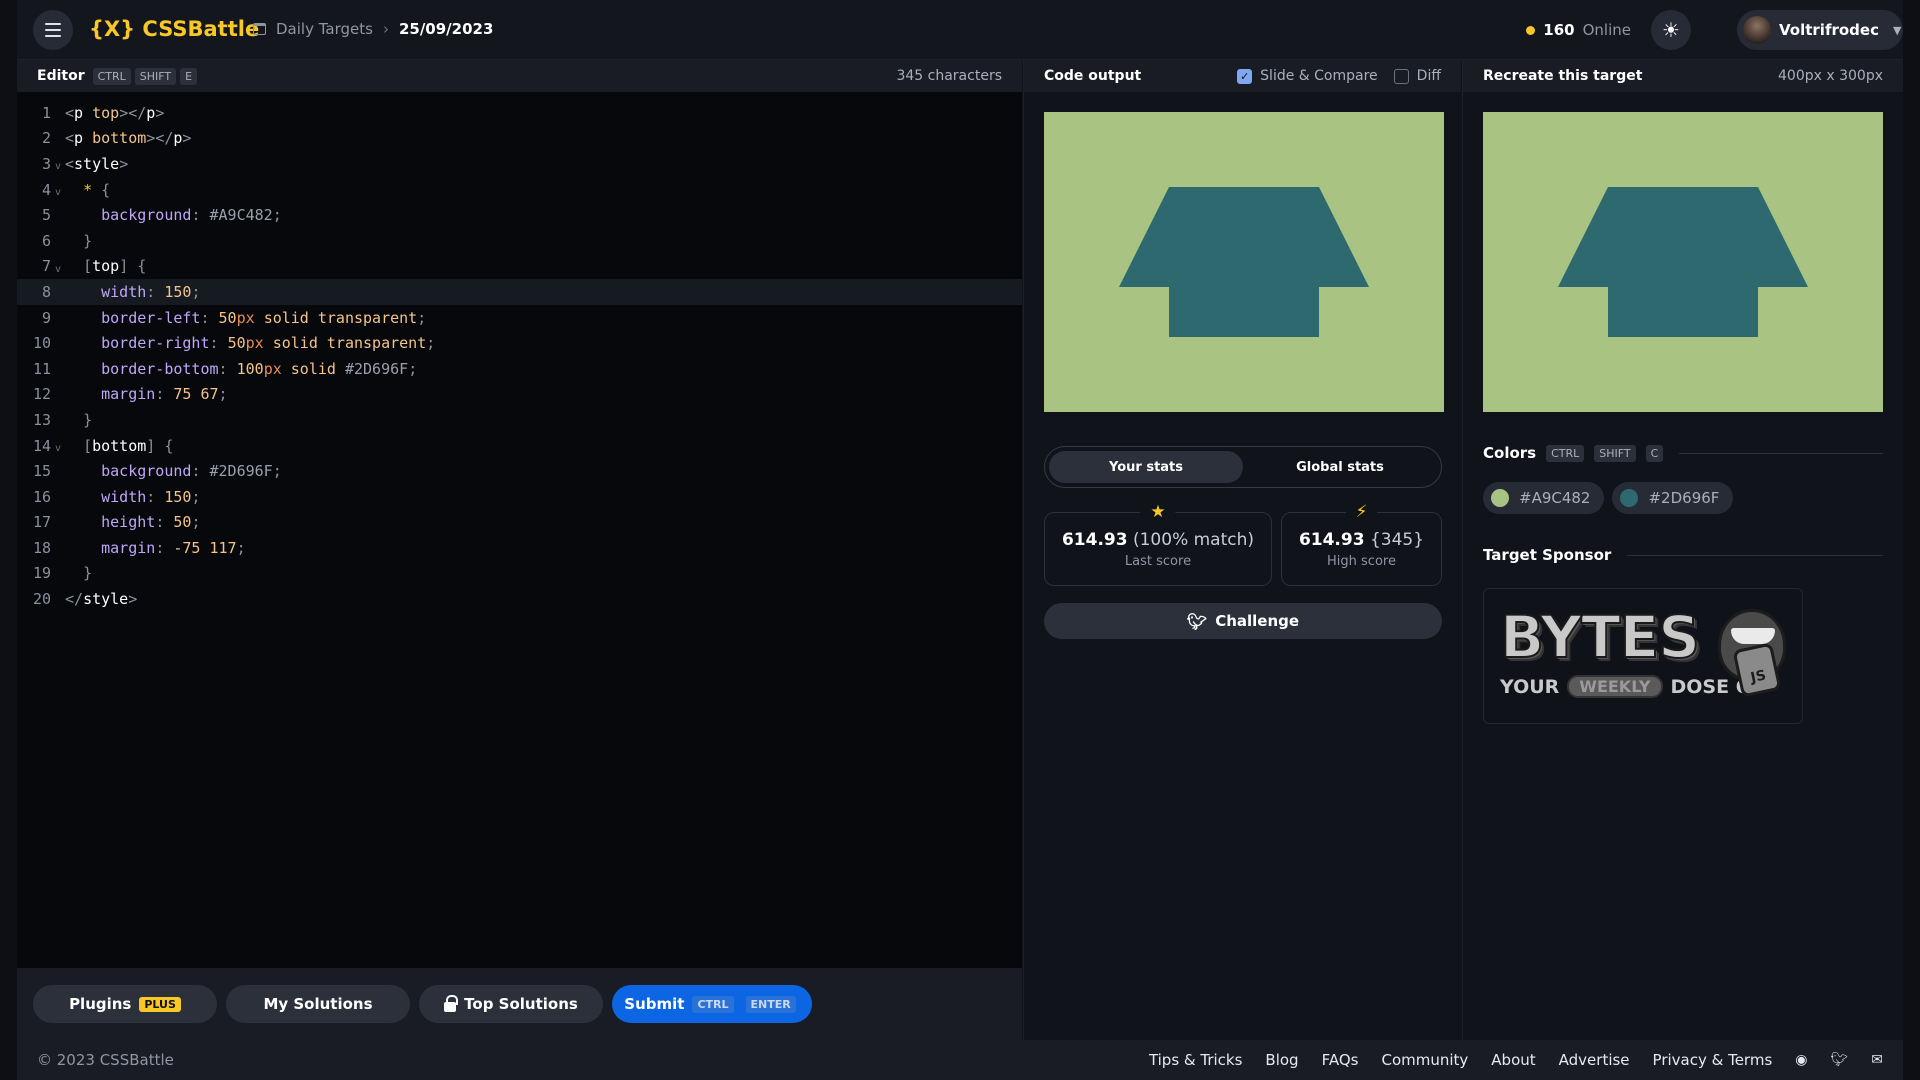 The height and width of the screenshot is (1080, 1920). I want to click on target-image, so click(1683, 262).